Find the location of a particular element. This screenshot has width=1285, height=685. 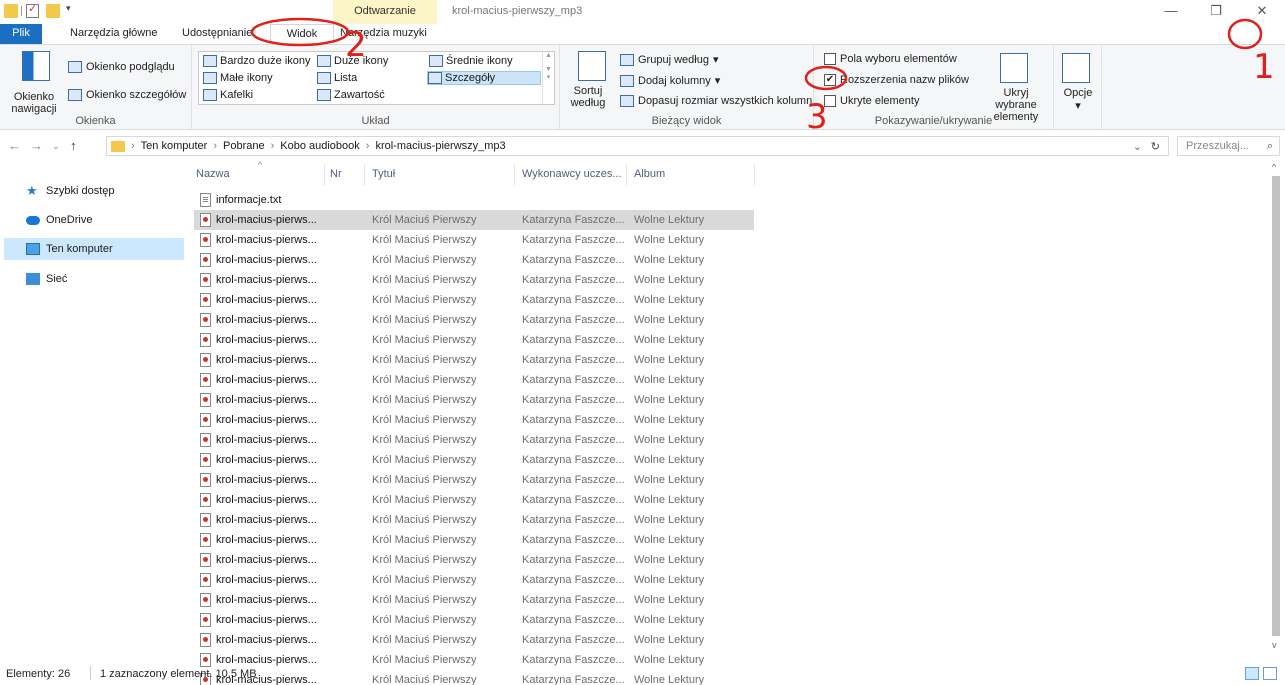

add-columns-button: Dodaj kolumny ▾ is located at coordinates (670, 80).